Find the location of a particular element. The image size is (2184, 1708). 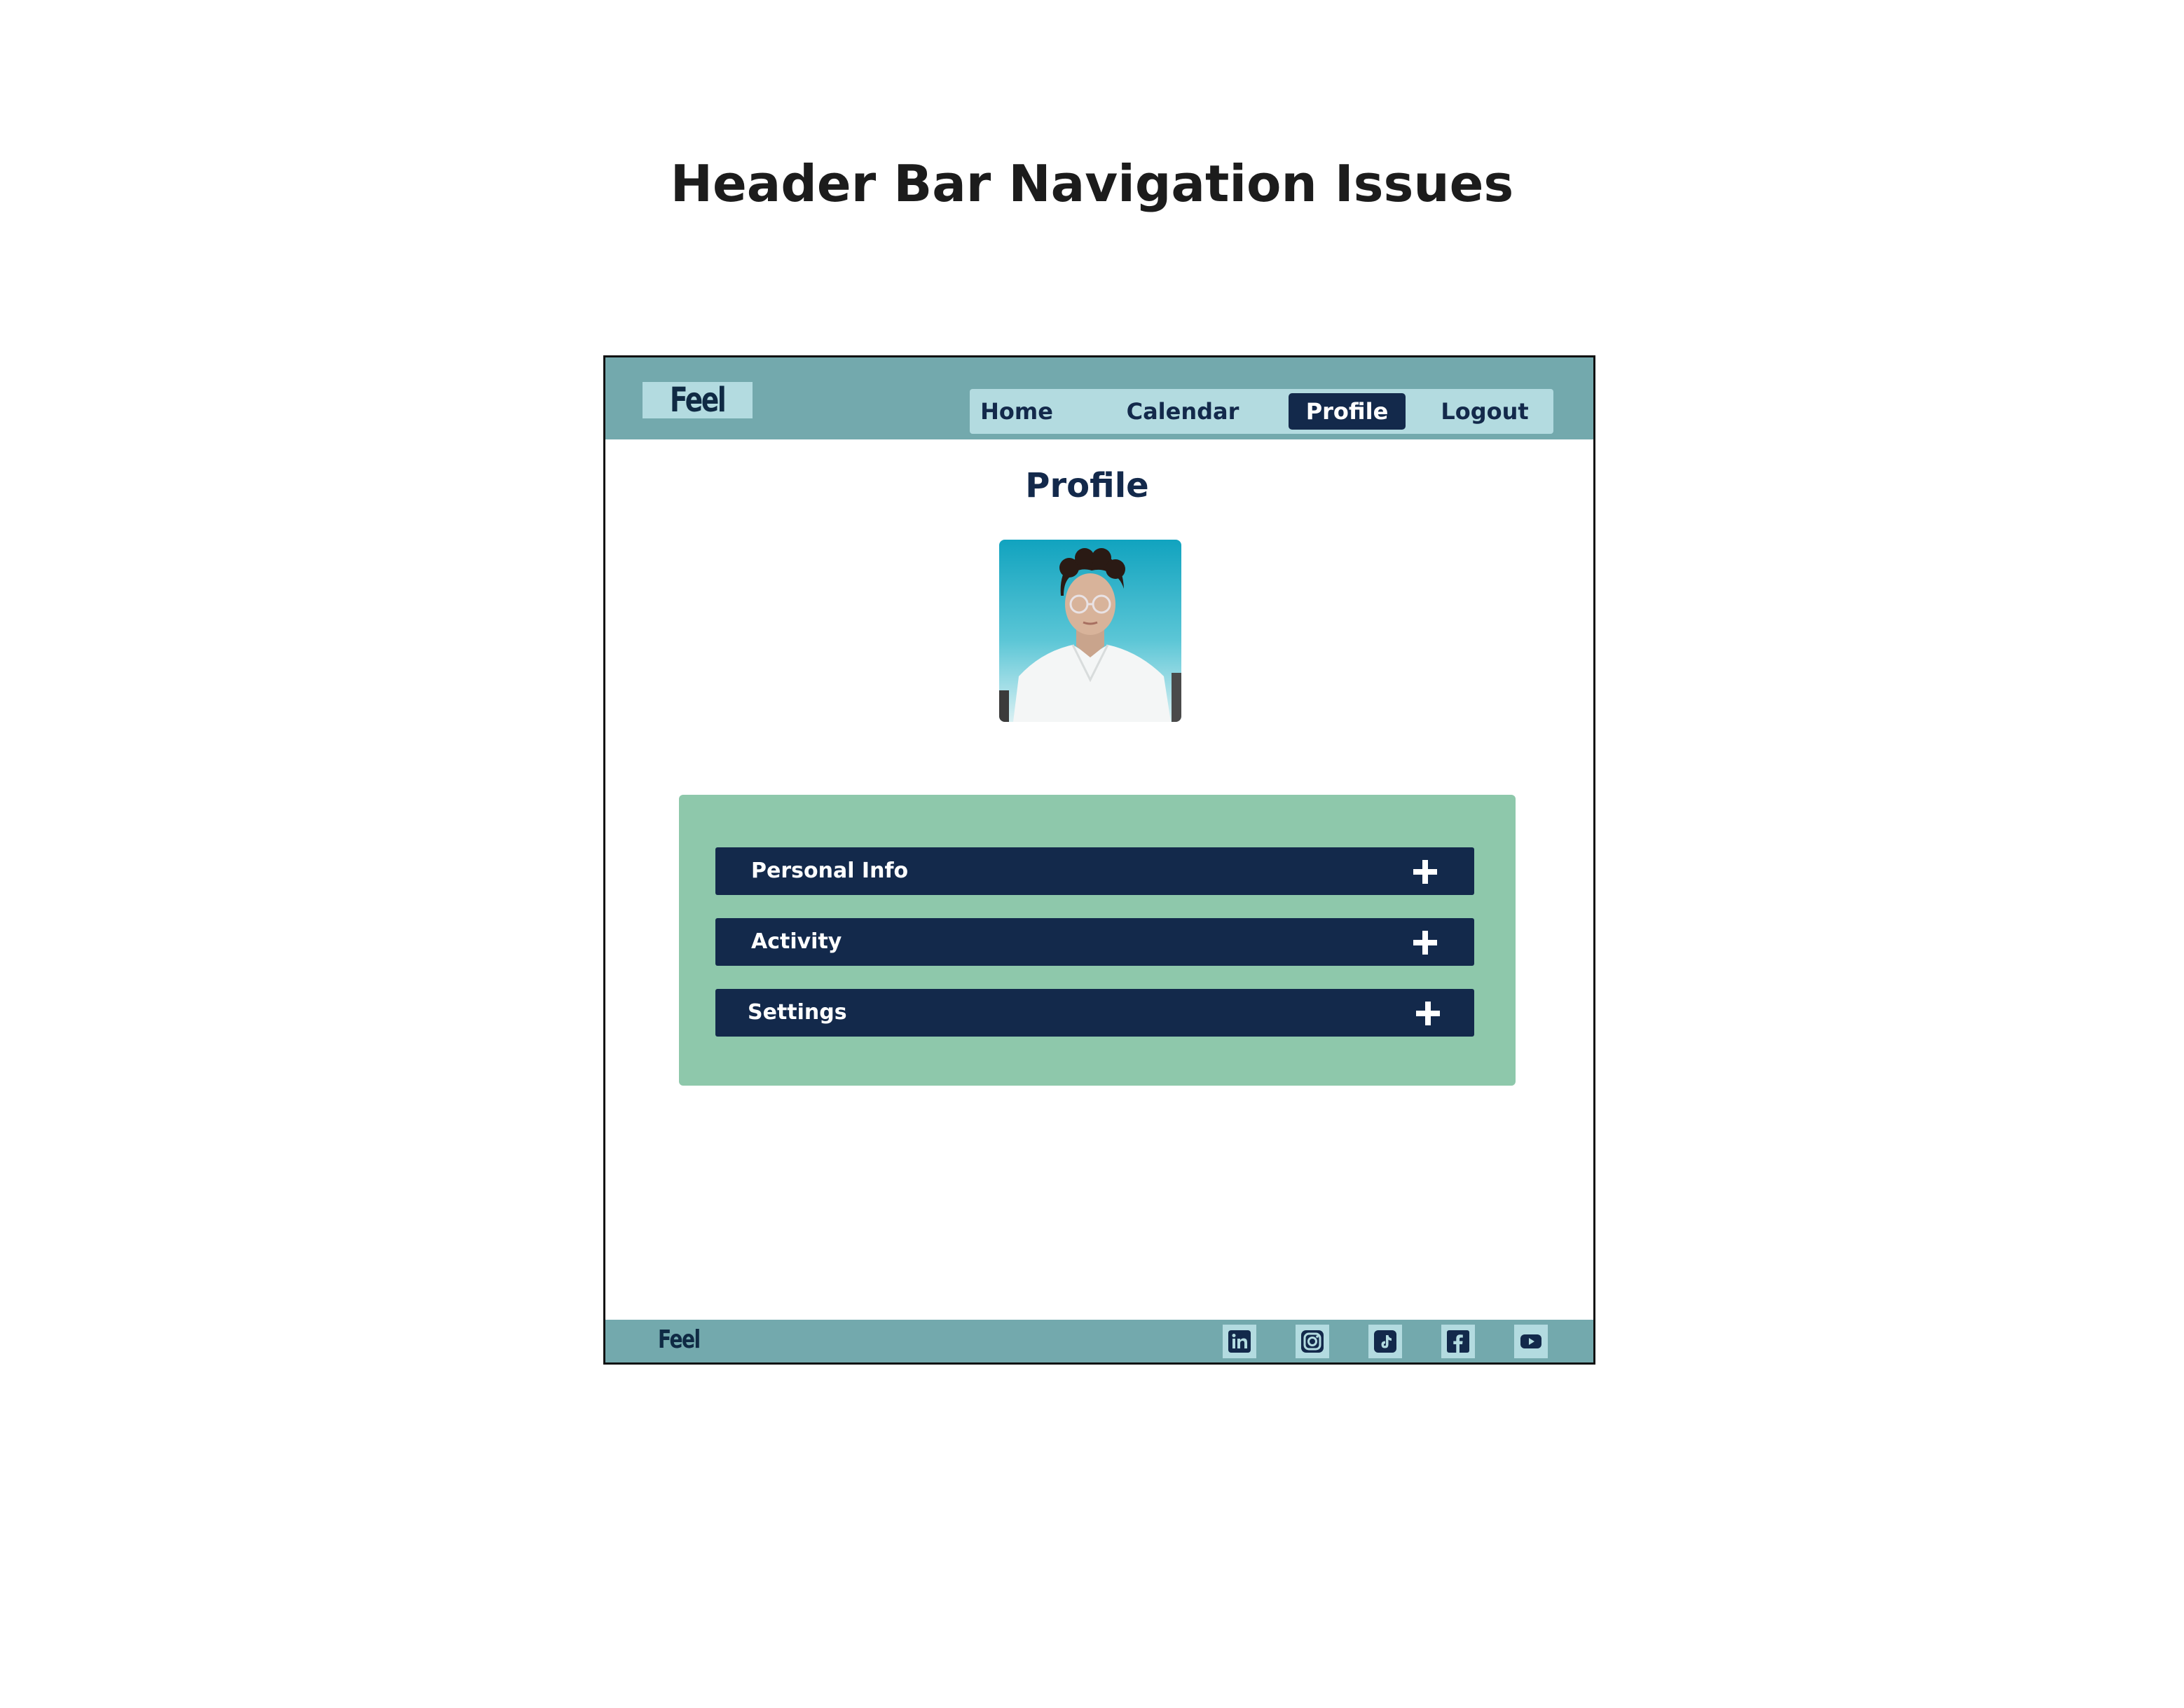

profile-photo is located at coordinates (1090, 631).